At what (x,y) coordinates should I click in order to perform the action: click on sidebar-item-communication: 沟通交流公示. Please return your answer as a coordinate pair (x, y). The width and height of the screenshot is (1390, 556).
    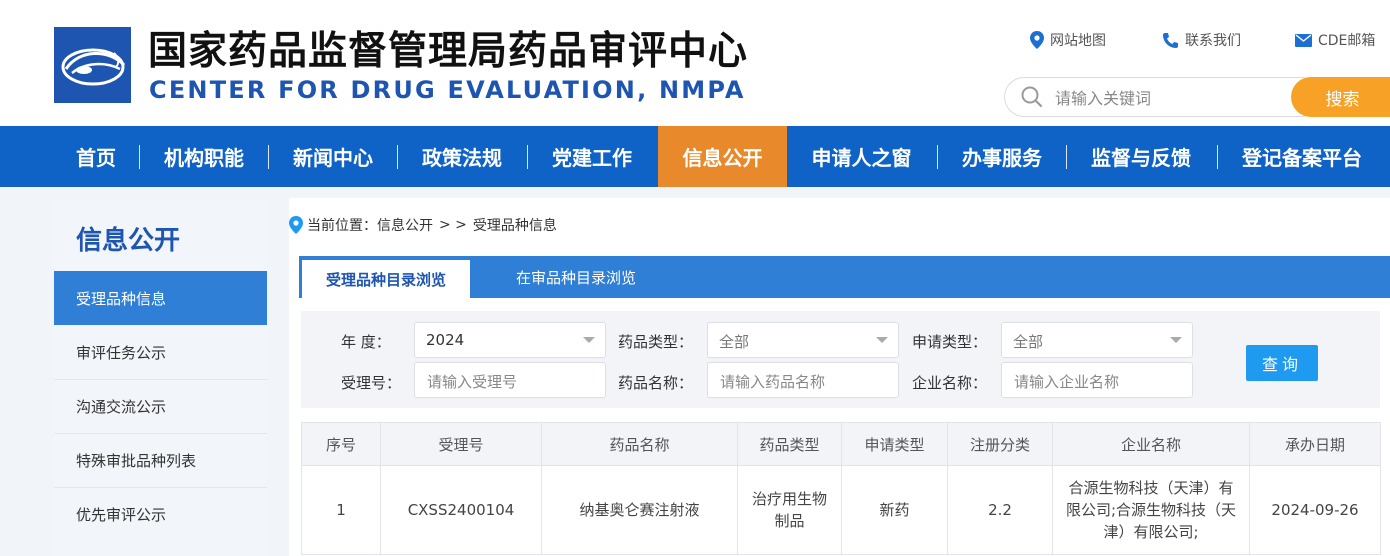
    Looking at the image, I should click on (160, 406).